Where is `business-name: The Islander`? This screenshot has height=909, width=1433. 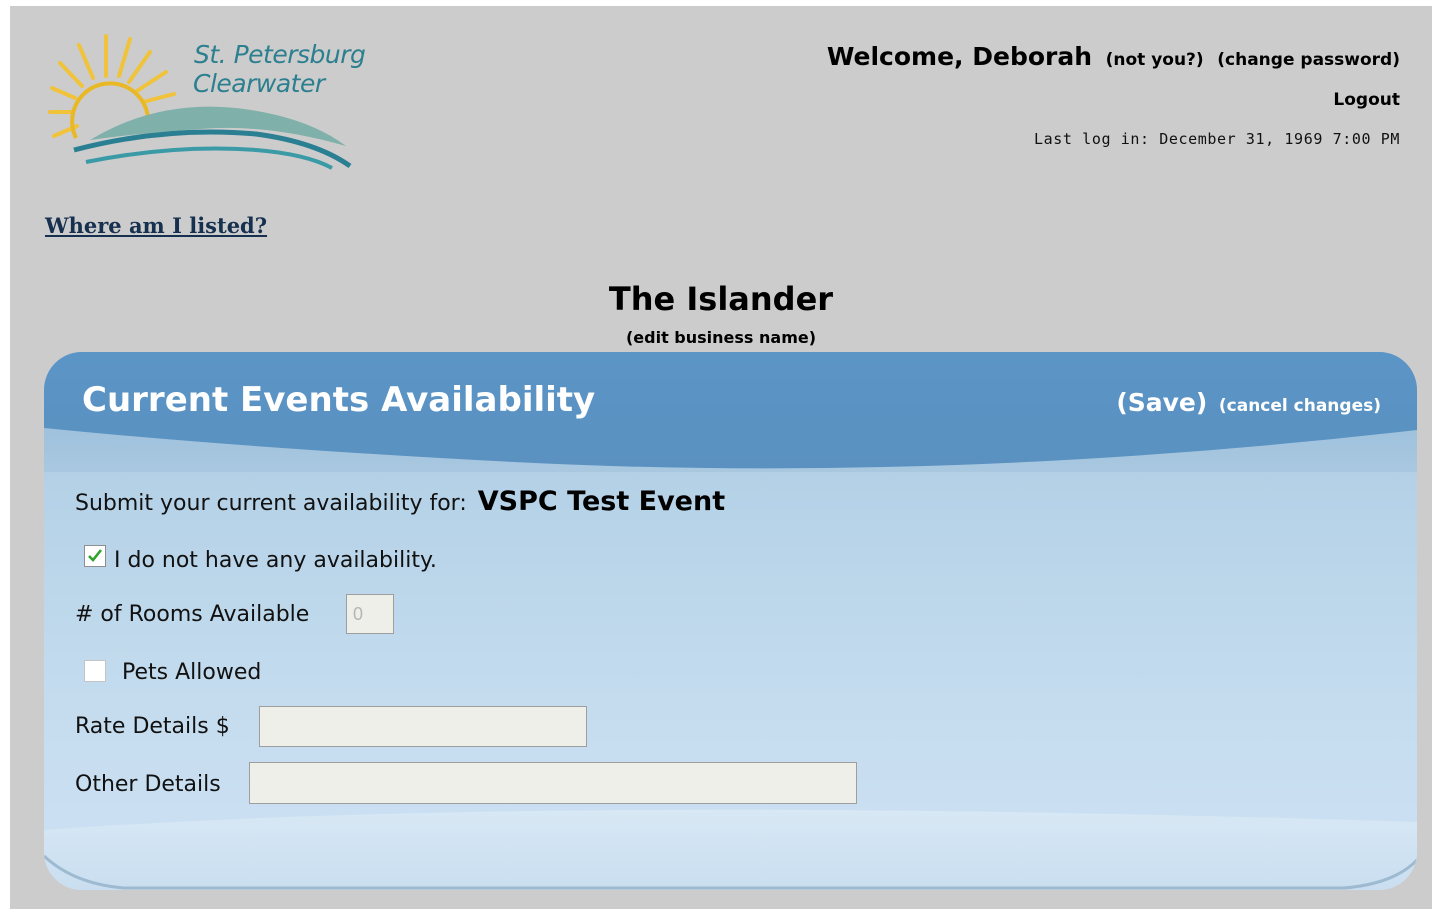 business-name: The Islander is located at coordinates (721, 299).